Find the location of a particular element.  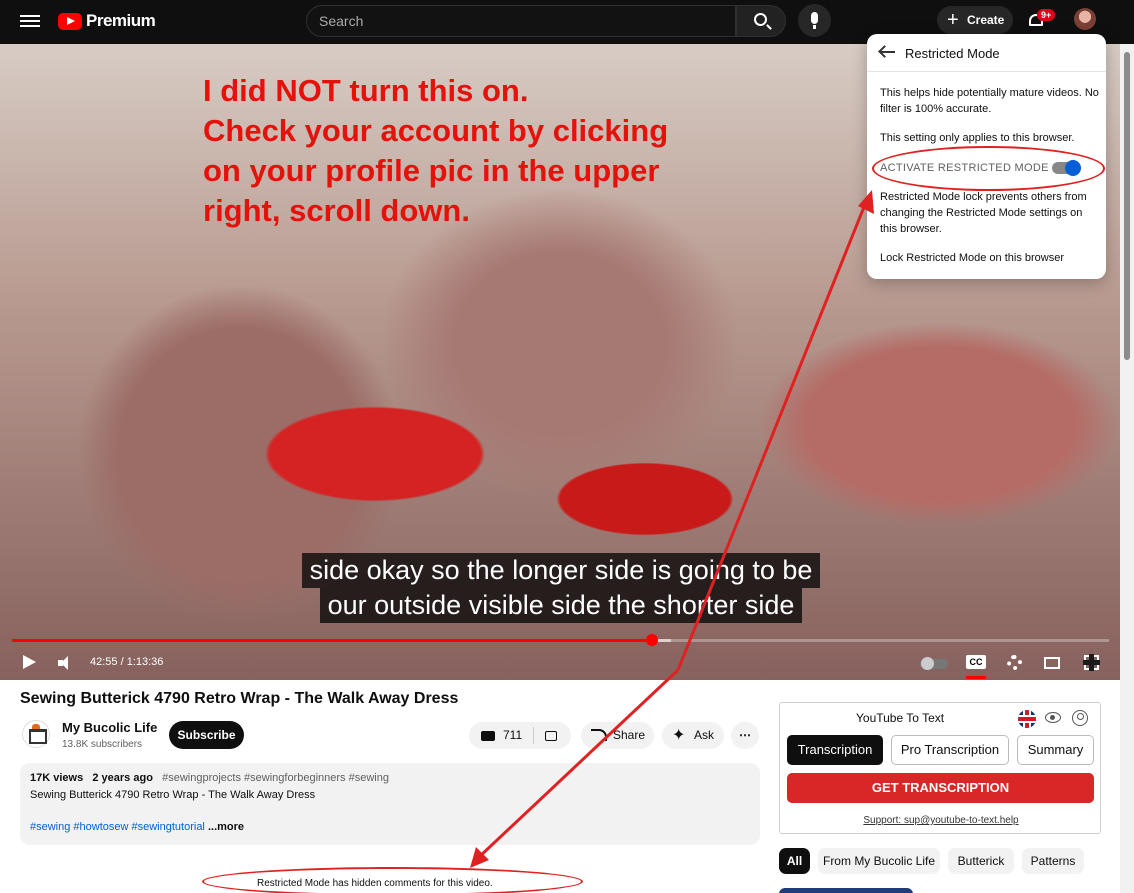

like-divider is located at coordinates (533, 735).